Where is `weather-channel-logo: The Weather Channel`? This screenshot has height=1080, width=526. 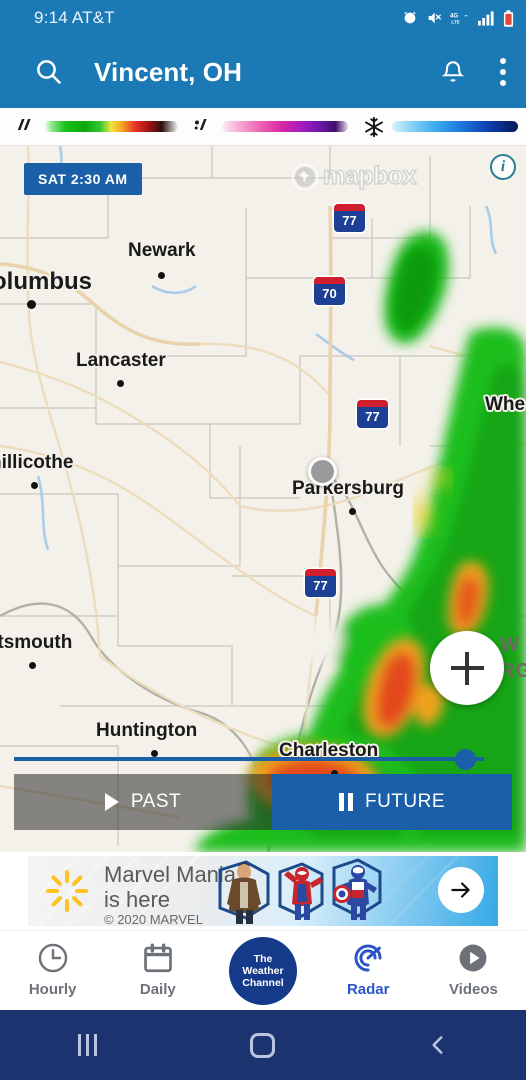 weather-channel-logo: The Weather Channel is located at coordinates (263, 971).